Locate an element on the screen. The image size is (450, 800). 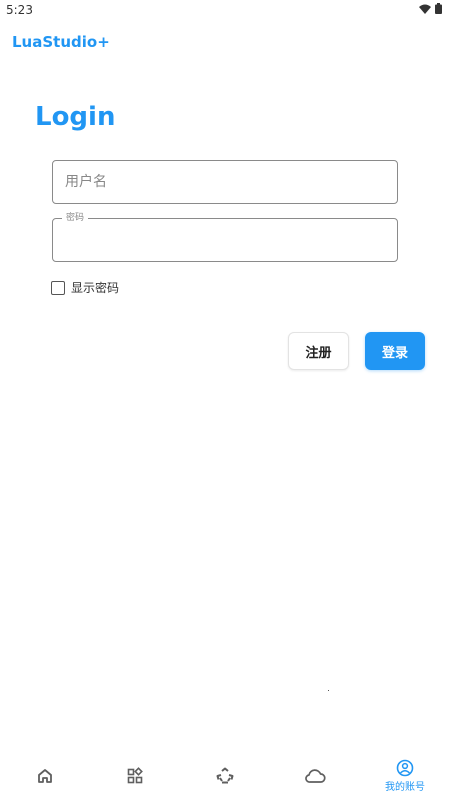
home-icon is located at coordinates (45, 776).